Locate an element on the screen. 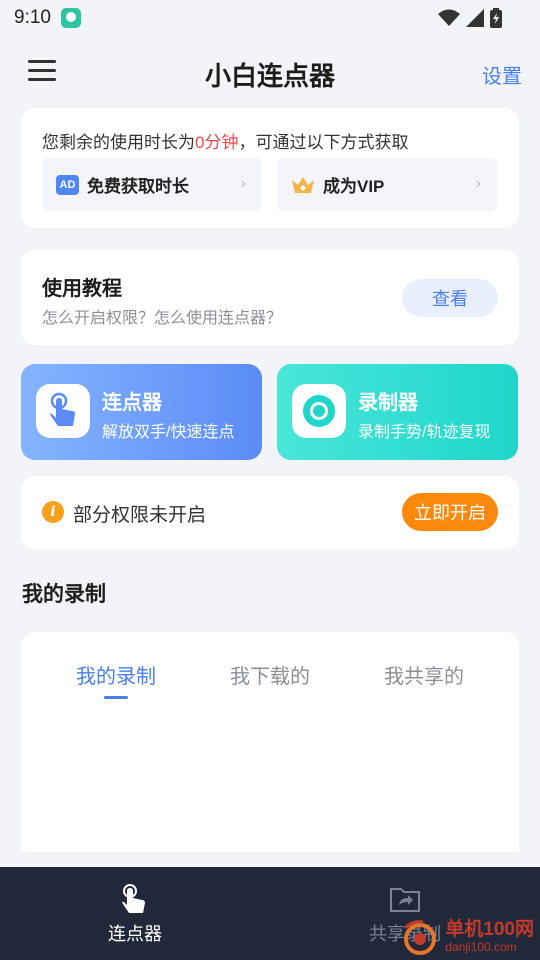  tab-my-shared: 我共享的 is located at coordinates (424, 674).